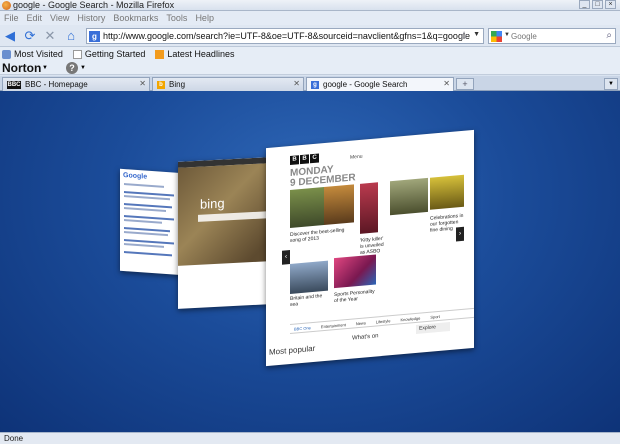 This screenshot has height=444, width=620. I want to click on news-caption: Britain and the sea, so click(306, 300).